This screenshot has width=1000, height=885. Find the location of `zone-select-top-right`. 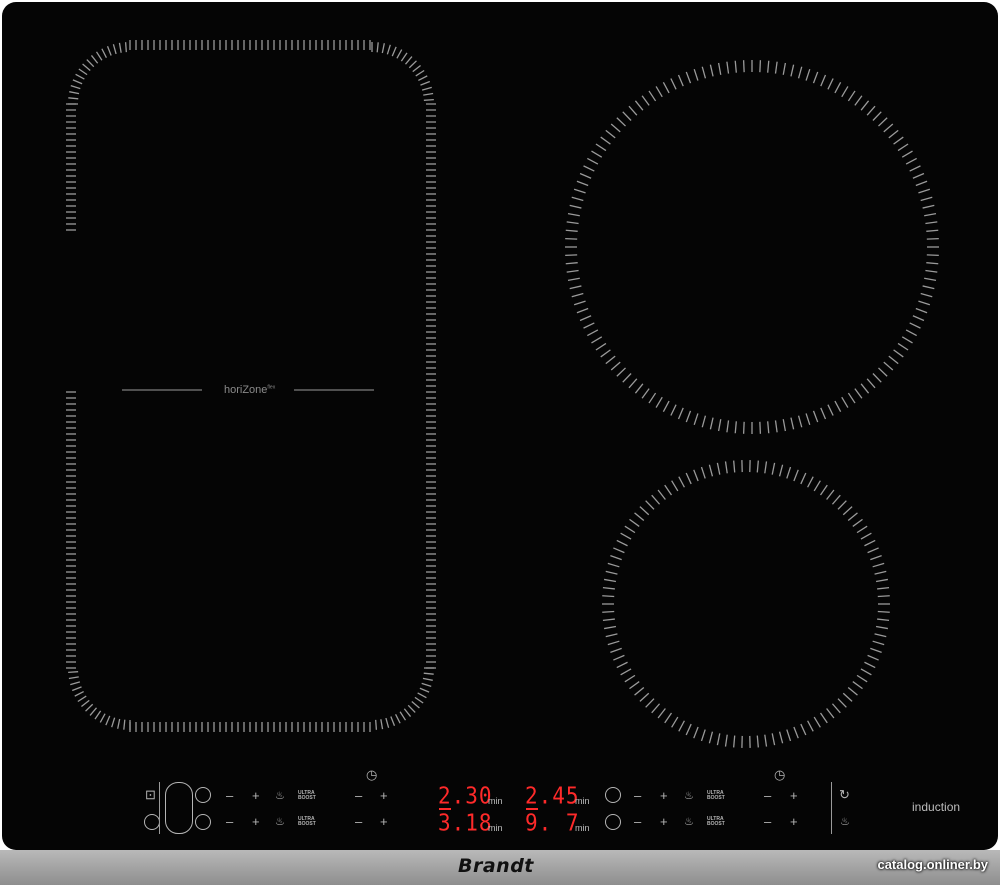

zone-select-top-right is located at coordinates (613, 795).